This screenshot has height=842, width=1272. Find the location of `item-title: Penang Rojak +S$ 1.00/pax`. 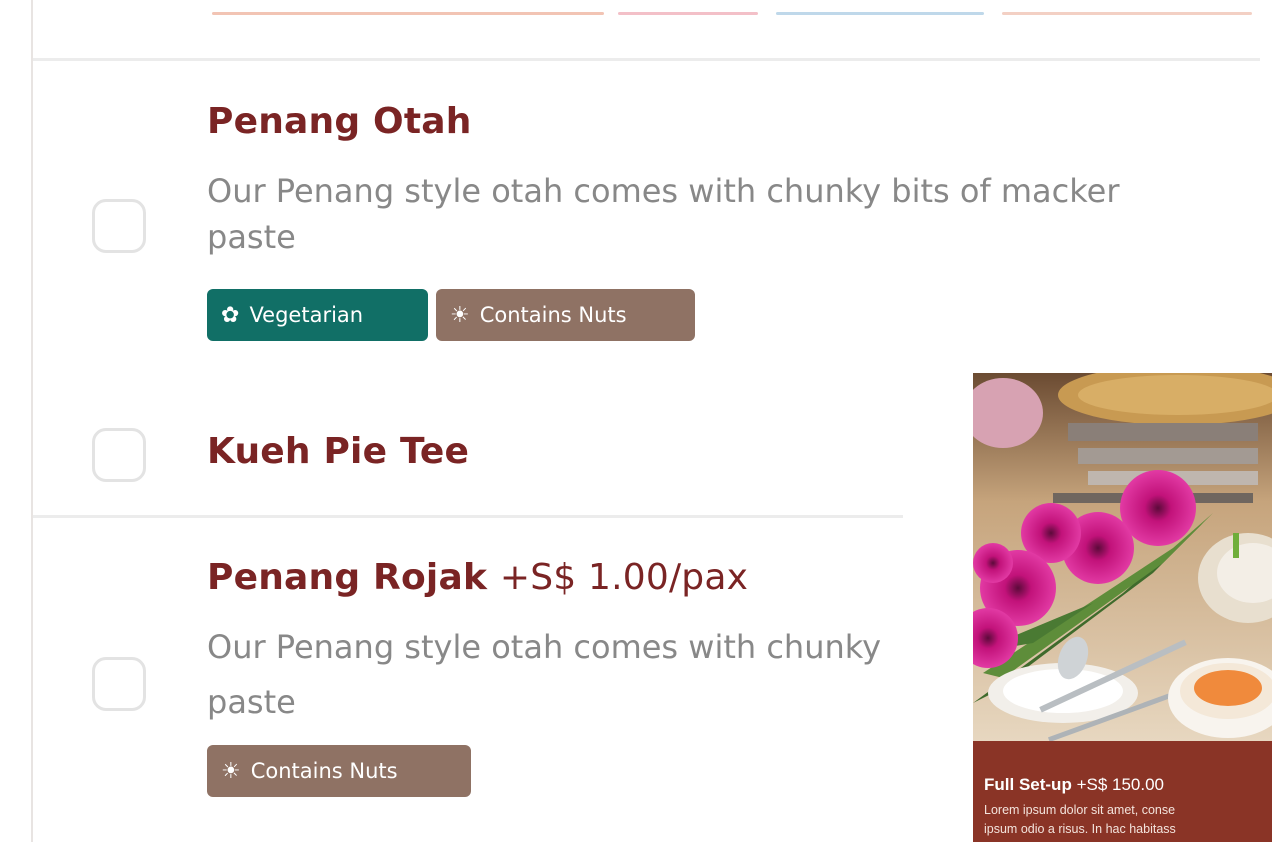

item-title: Penang Rojak +S$ 1.00/pax is located at coordinates (477, 577).